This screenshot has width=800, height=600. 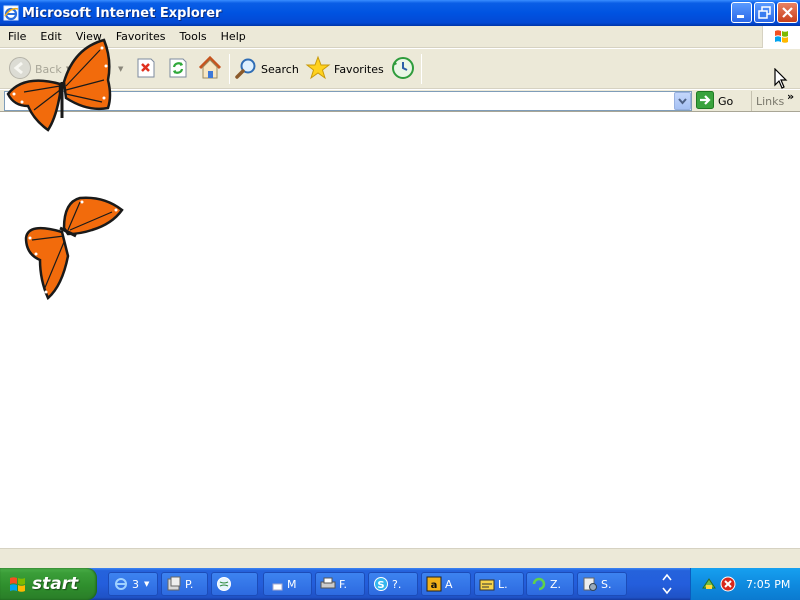 I want to click on amazon-icon: a, so click(x=434, y=584).